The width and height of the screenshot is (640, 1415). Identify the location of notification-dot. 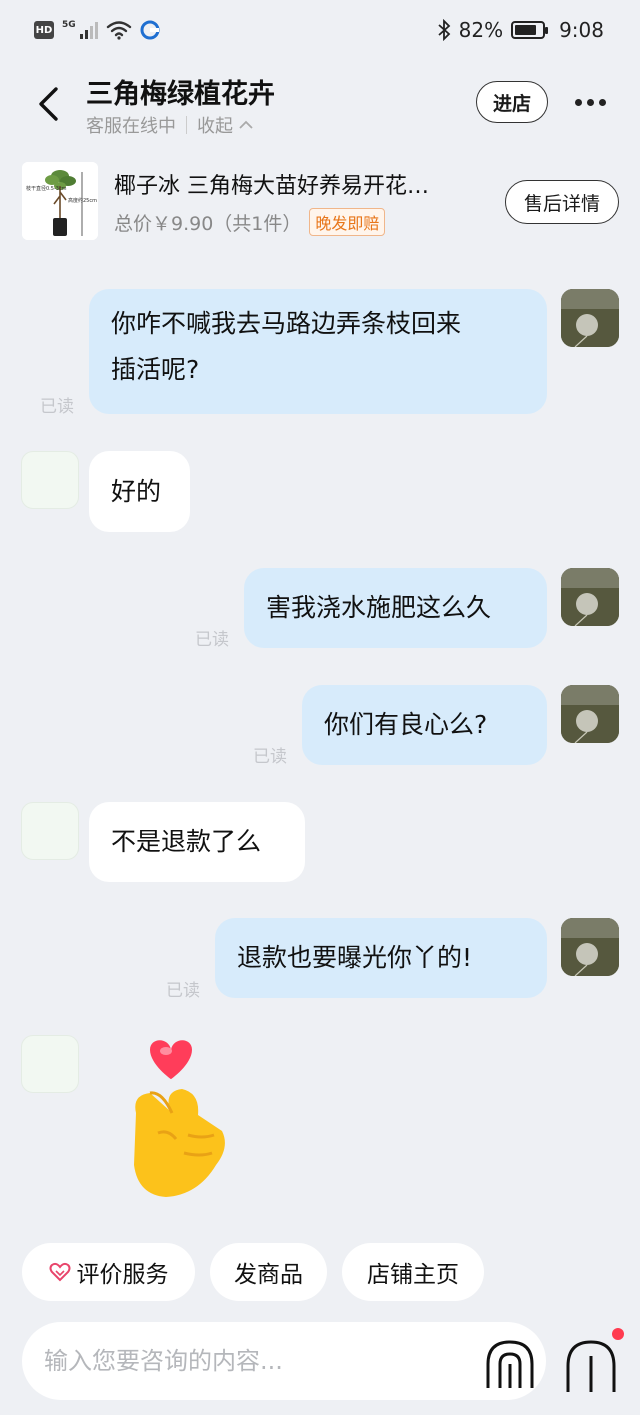
(618, 1334).